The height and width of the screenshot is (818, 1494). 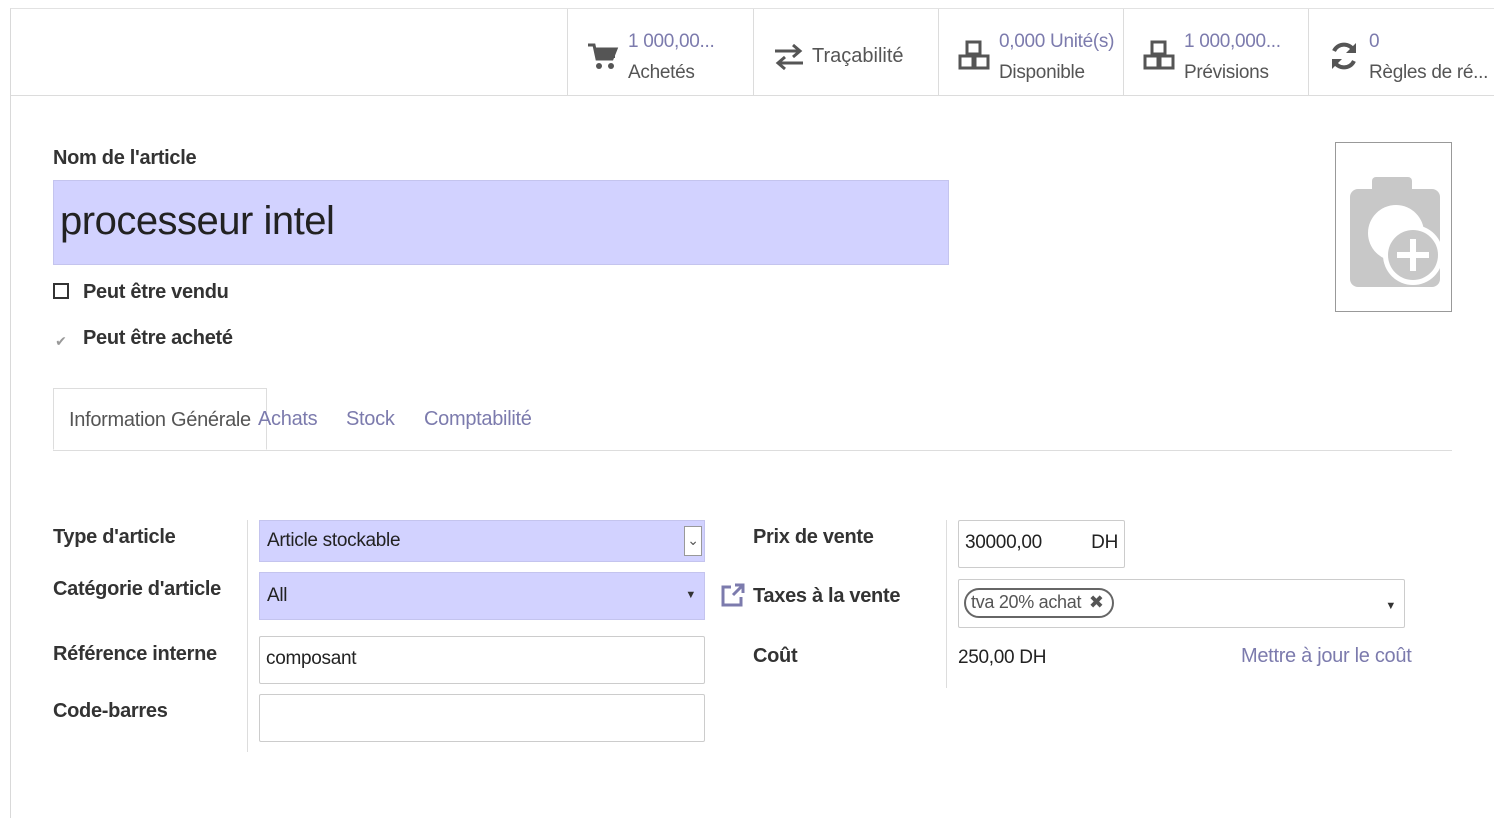 What do you see at coordinates (775, 656) in the screenshot?
I see `cost-label: Coût` at bounding box center [775, 656].